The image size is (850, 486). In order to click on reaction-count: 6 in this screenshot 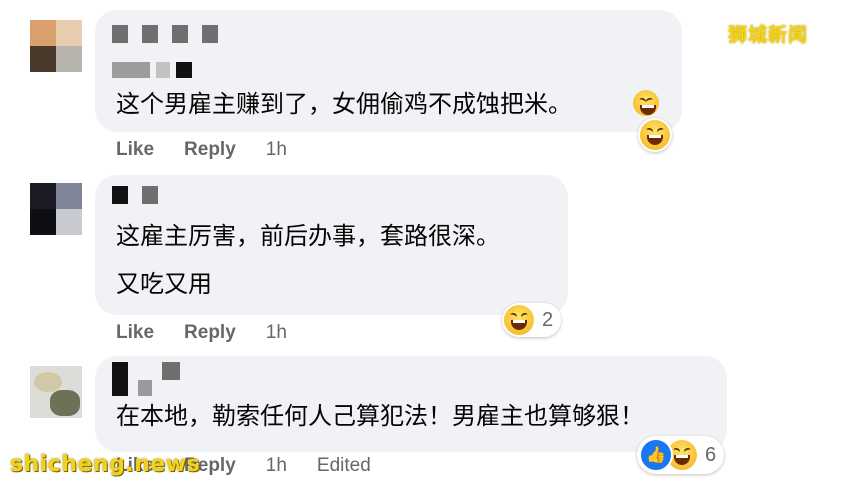, I will do `click(711, 454)`.